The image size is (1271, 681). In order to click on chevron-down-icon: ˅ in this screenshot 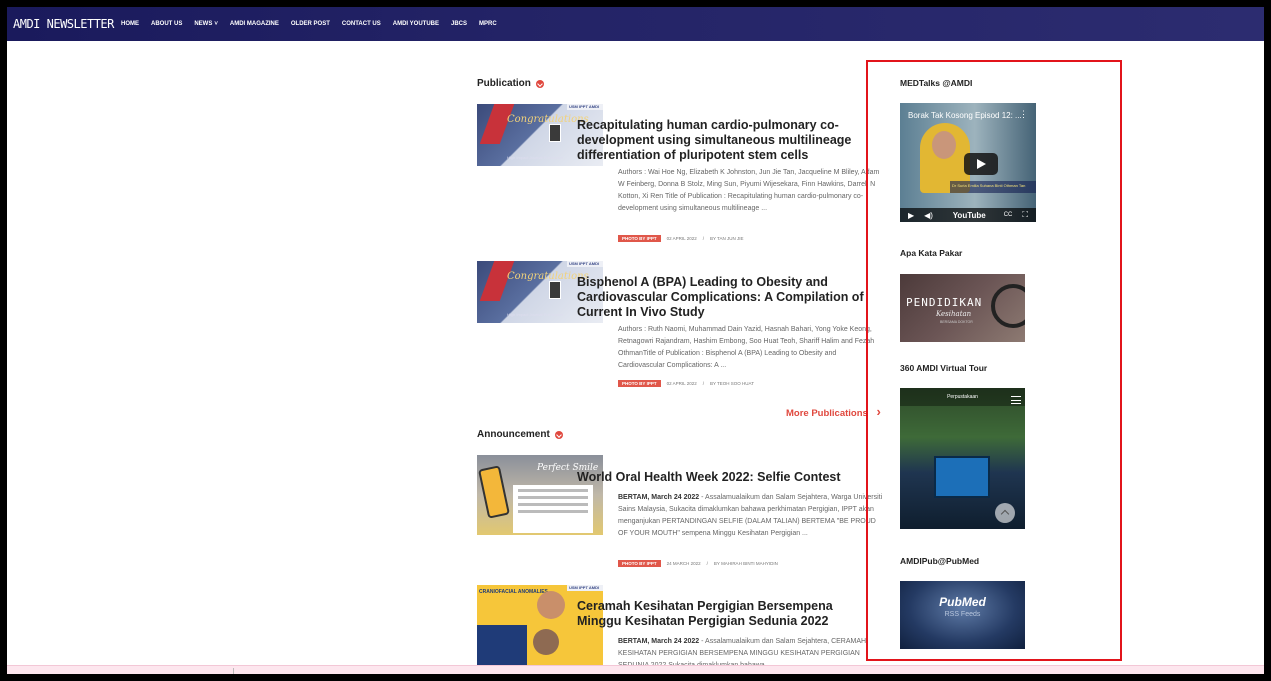, I will do `click(216, 24)`.